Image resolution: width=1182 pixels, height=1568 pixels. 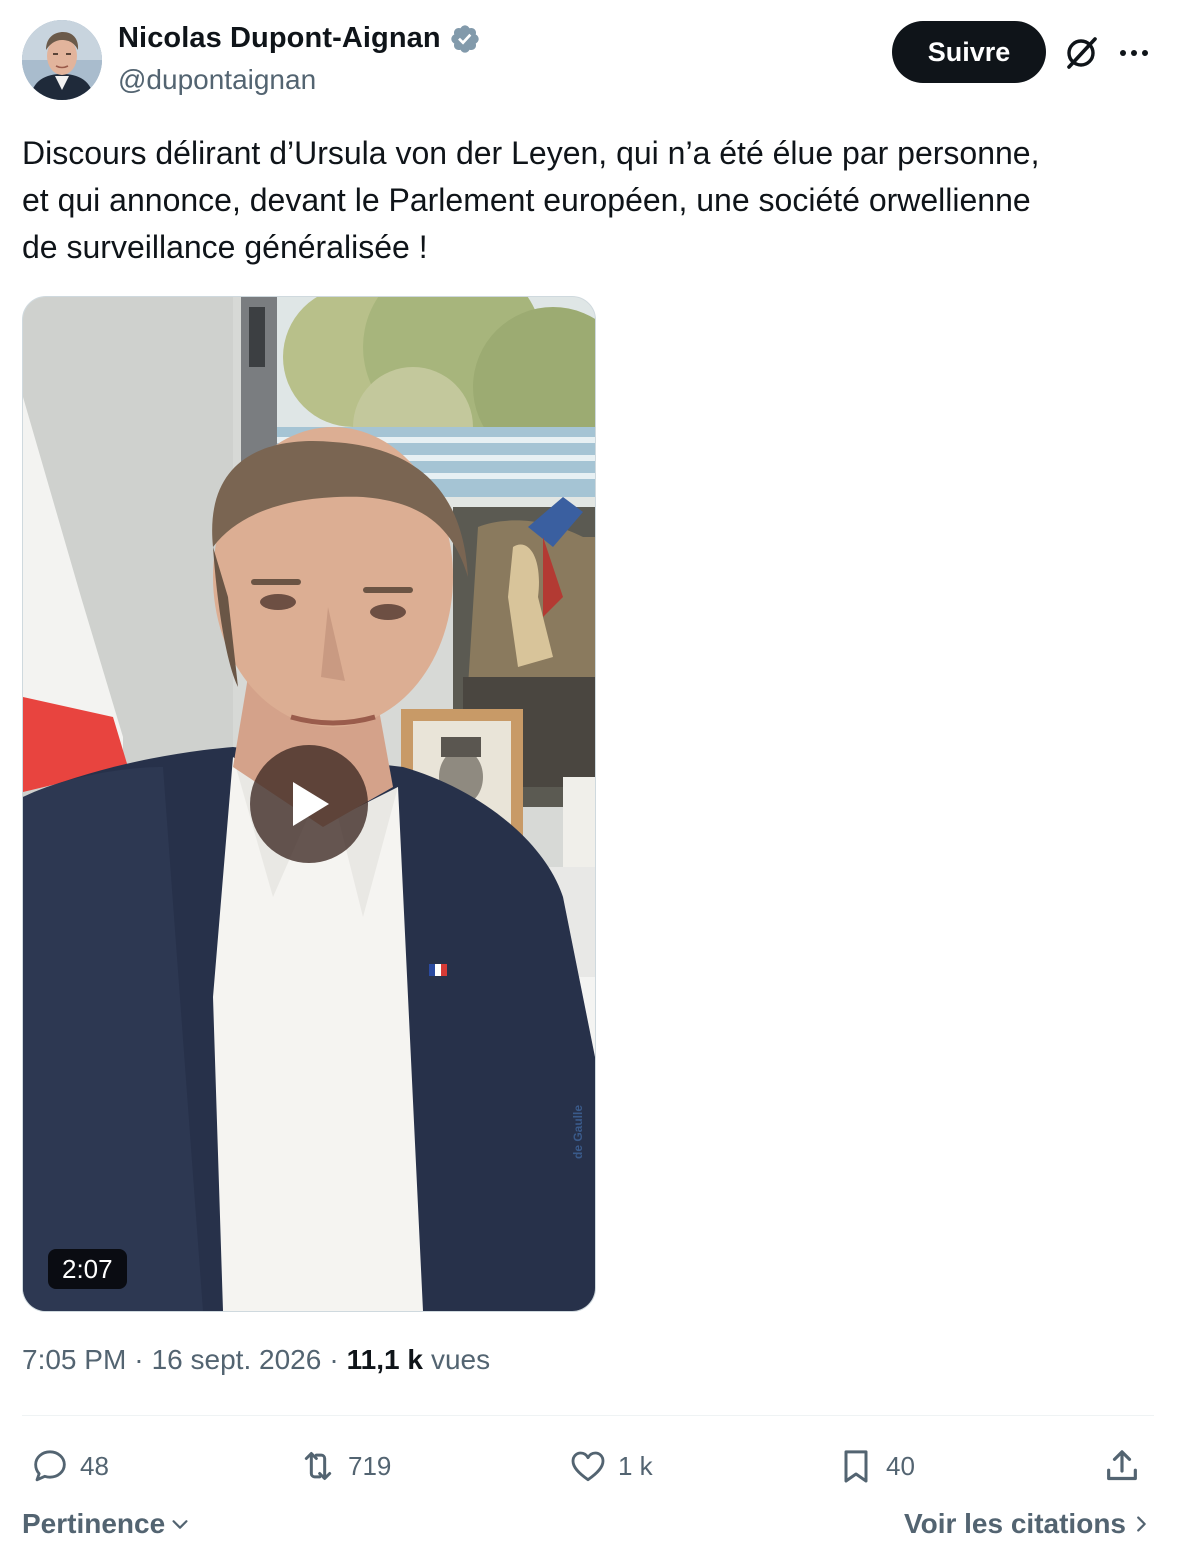 What do you see at coordinates (74, 1360) in the screenshot?
I see `tweet-time: 7:05 PM` at bounding box center [74, 1360].